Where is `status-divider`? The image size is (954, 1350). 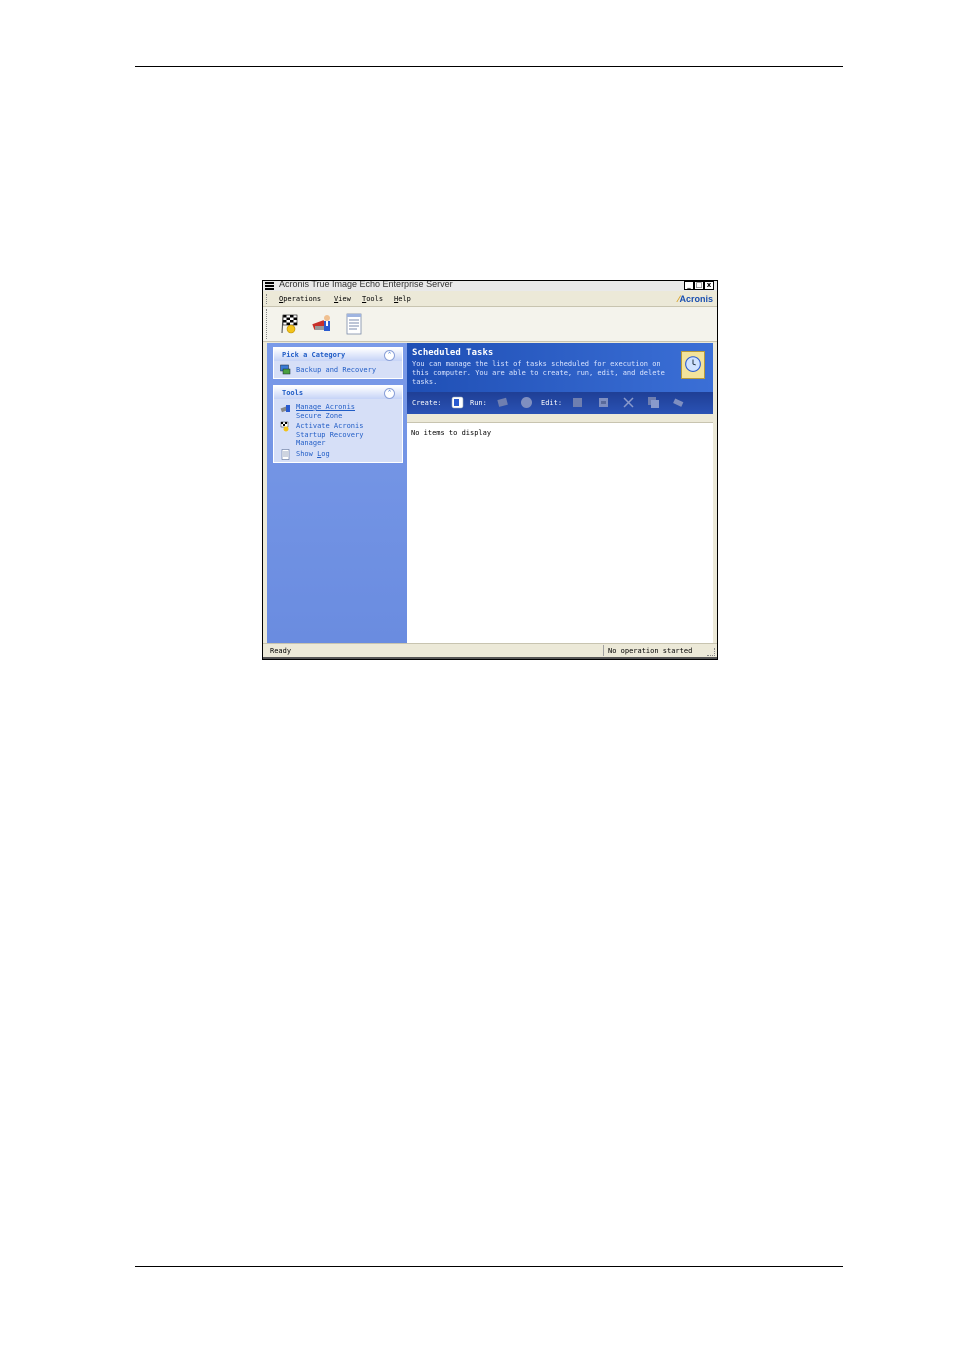
status-divider is located at coordinates (603, 650).